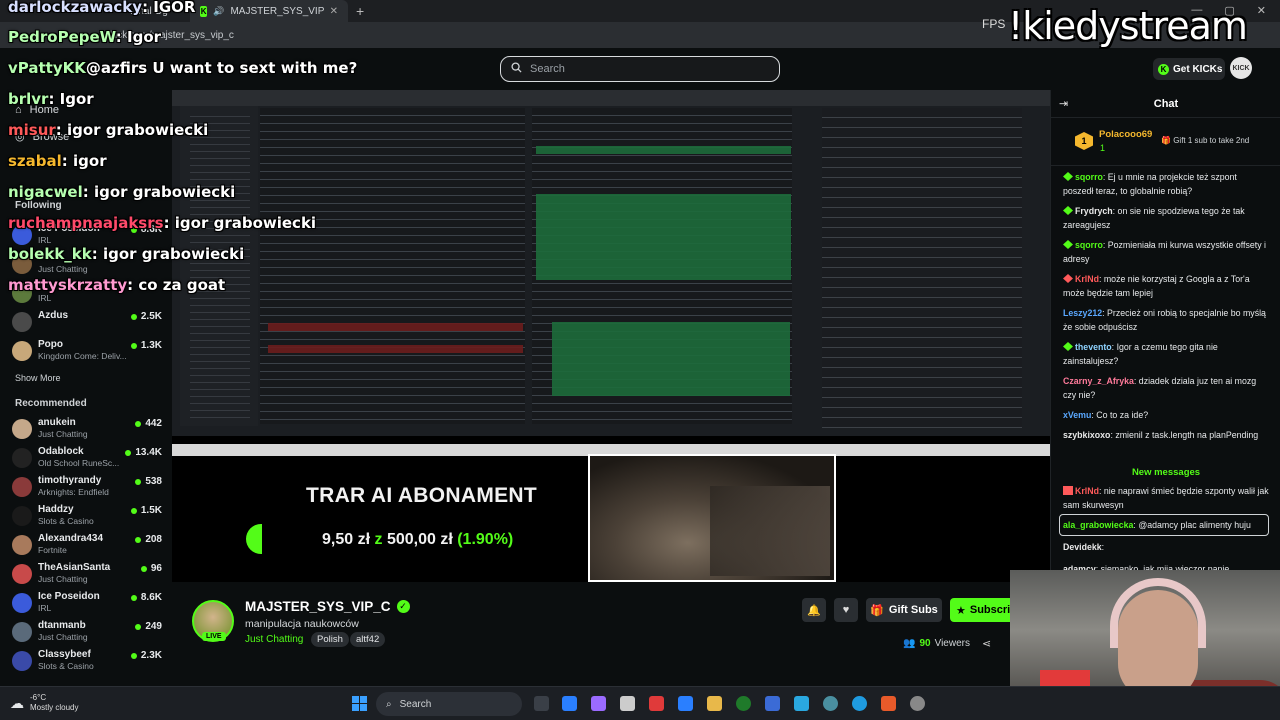 Image resolution: width=1280 pixels, height=720 pixels. What do you see at coordinates (219, 10) in the screenshot?
I see `speaker-icon: 🔊` at bounding box center [219, 10].